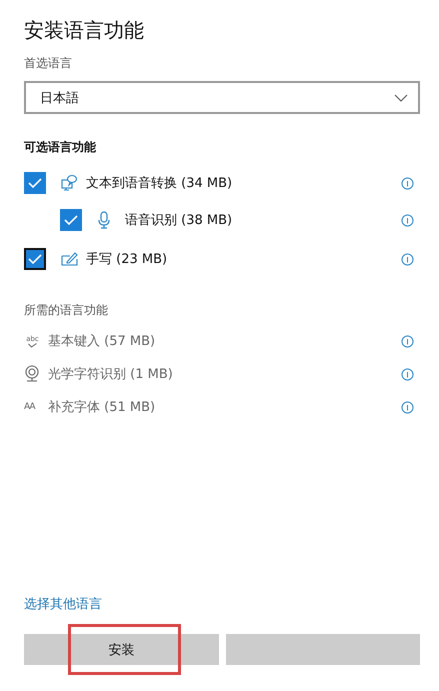  Describe the element at coordinates (179, 220) in the screenshot. I see `feature-label: 语音识别 (38 MB)` at that location.